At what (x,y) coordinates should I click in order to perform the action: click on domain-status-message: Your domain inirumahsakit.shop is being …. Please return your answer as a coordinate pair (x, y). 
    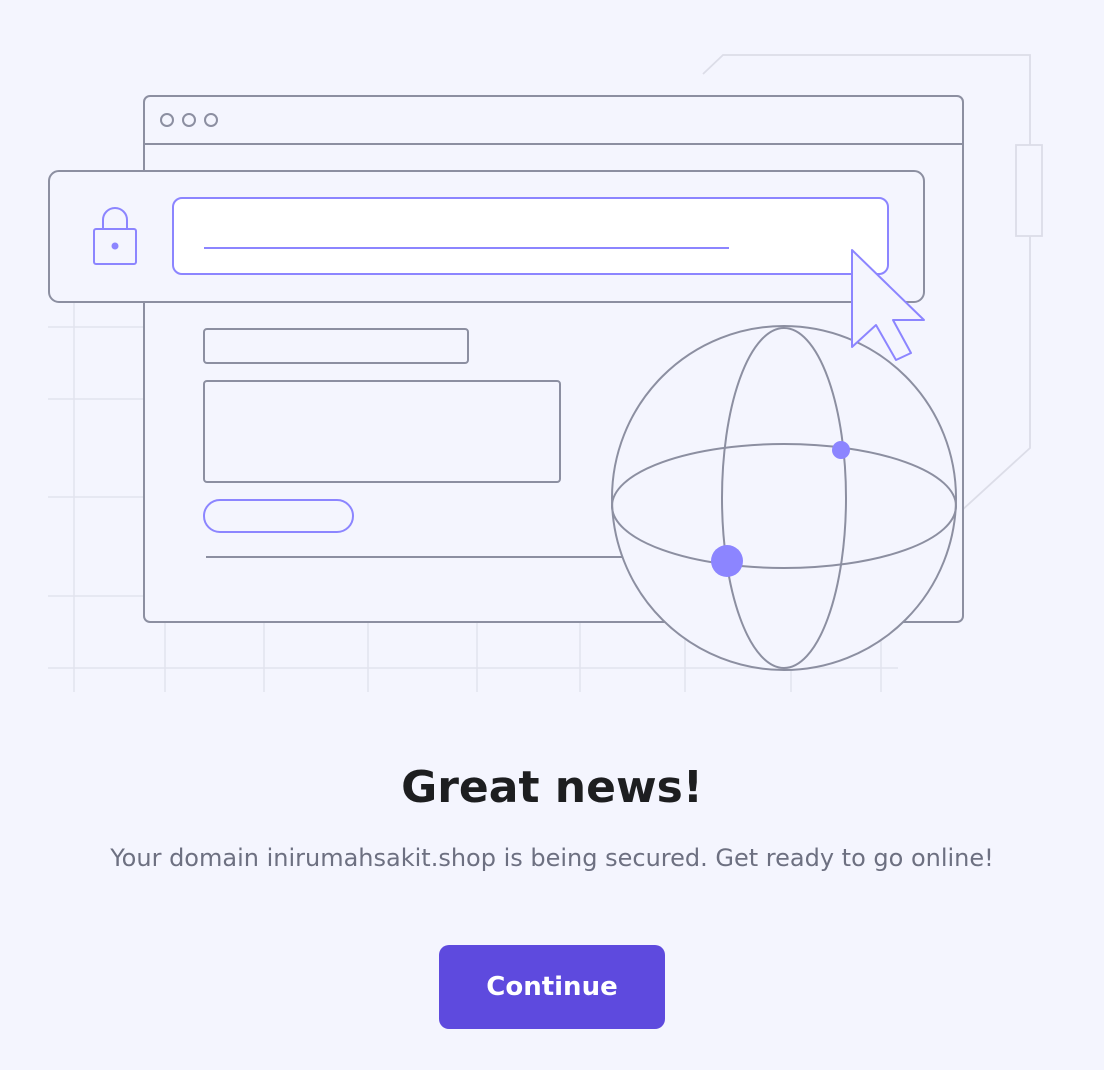
    Looking at the image, I should click on (552, 858).